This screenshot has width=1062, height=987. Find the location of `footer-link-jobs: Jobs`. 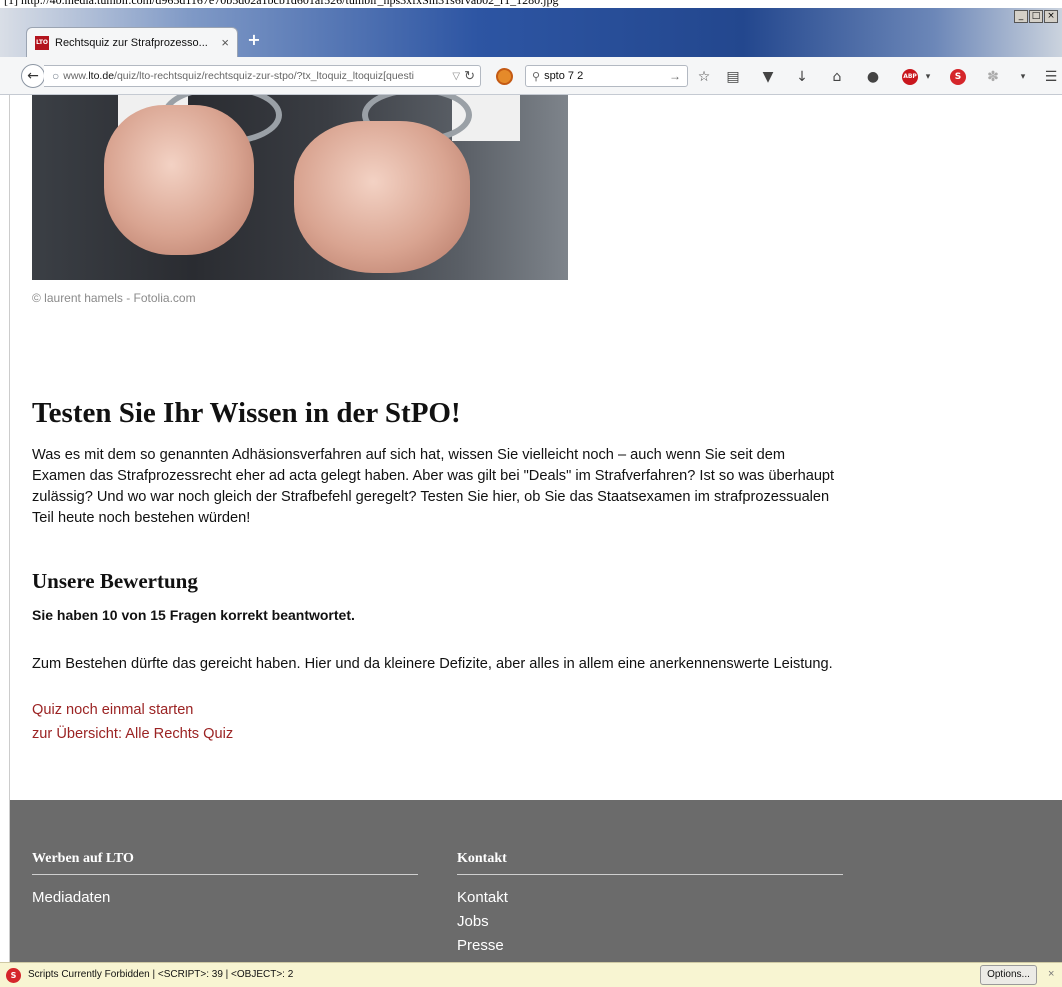

footer-link-jobs: Jobs is located at coordinates (473, 921).